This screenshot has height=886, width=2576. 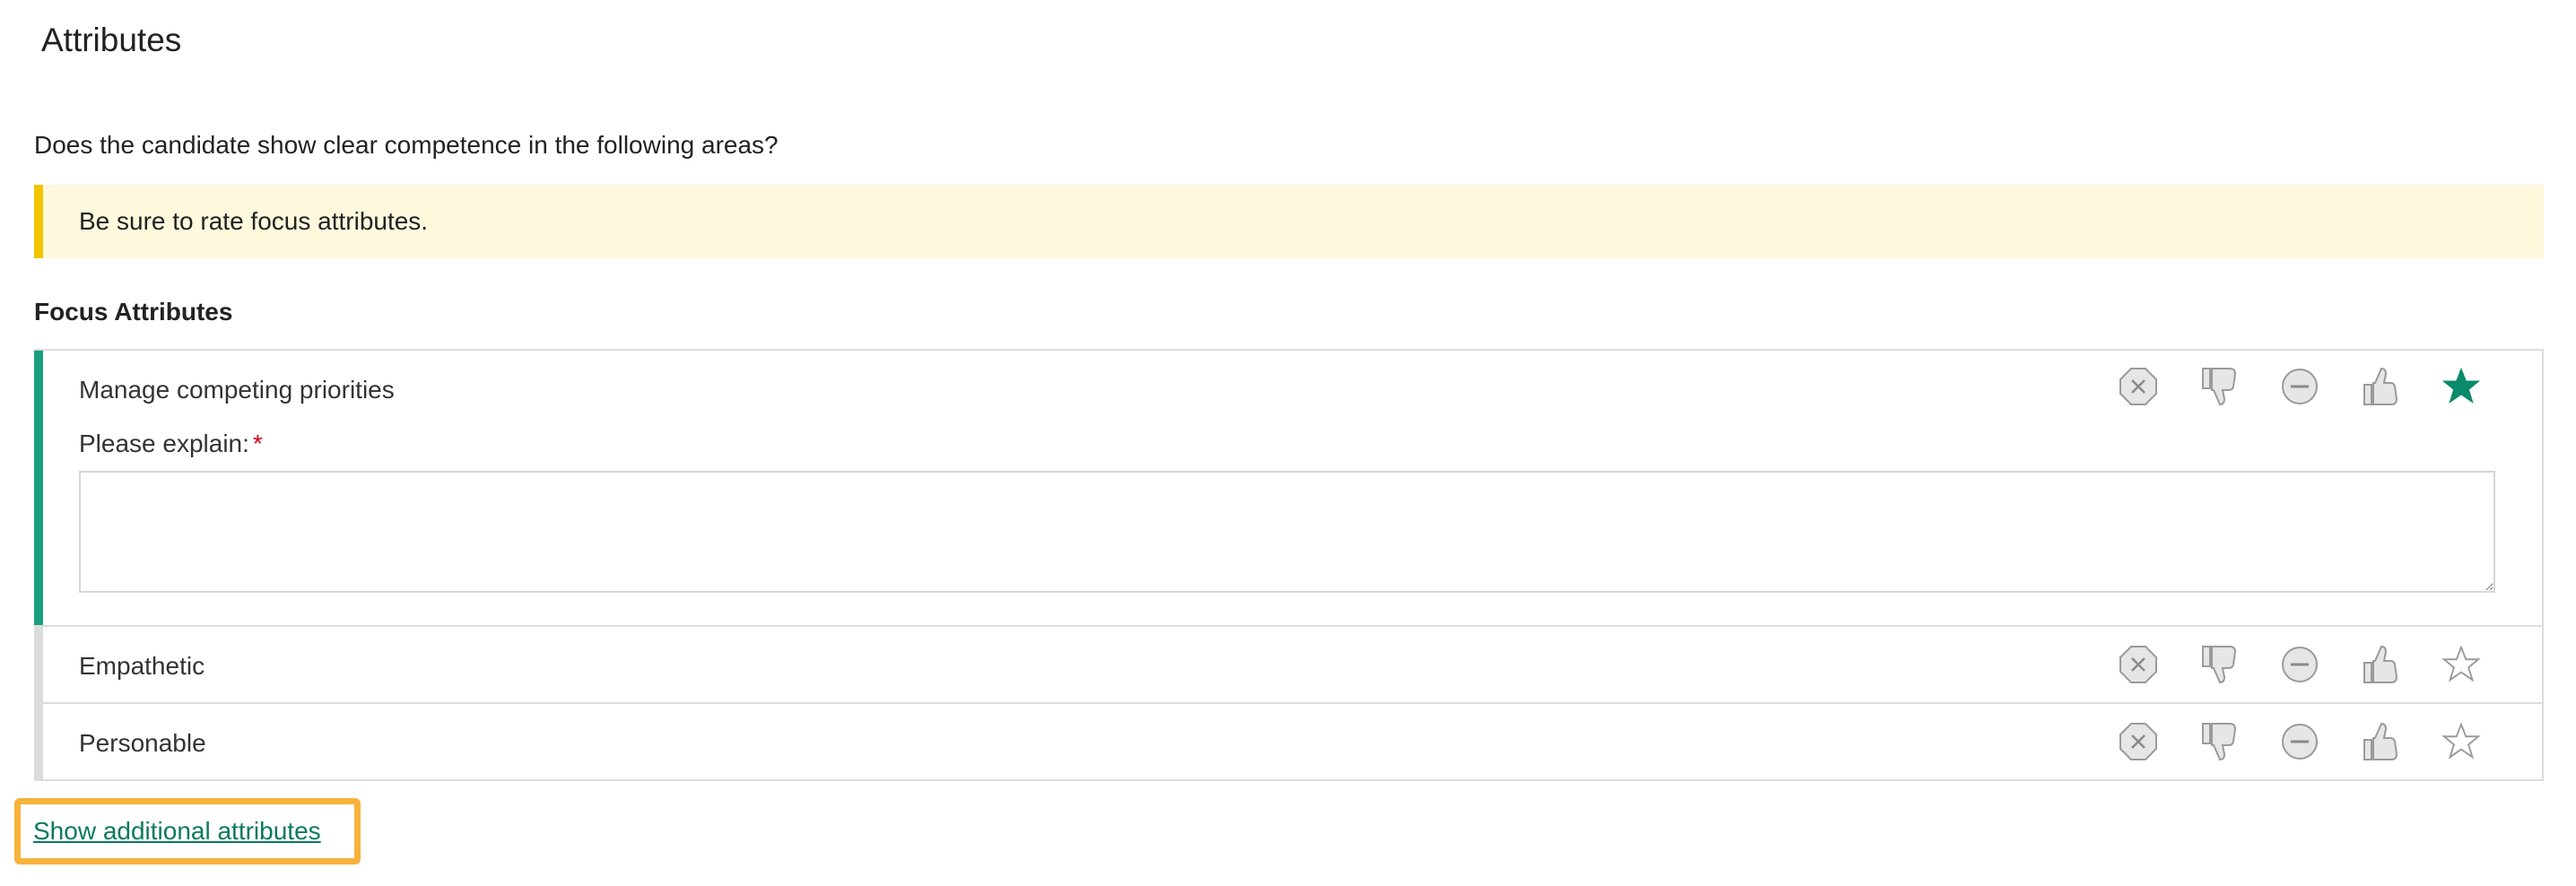 What do you see at coordinates (2461, 386) in the screenshot?
I see `star-icon-selected` at bounding box center [2461, 386].